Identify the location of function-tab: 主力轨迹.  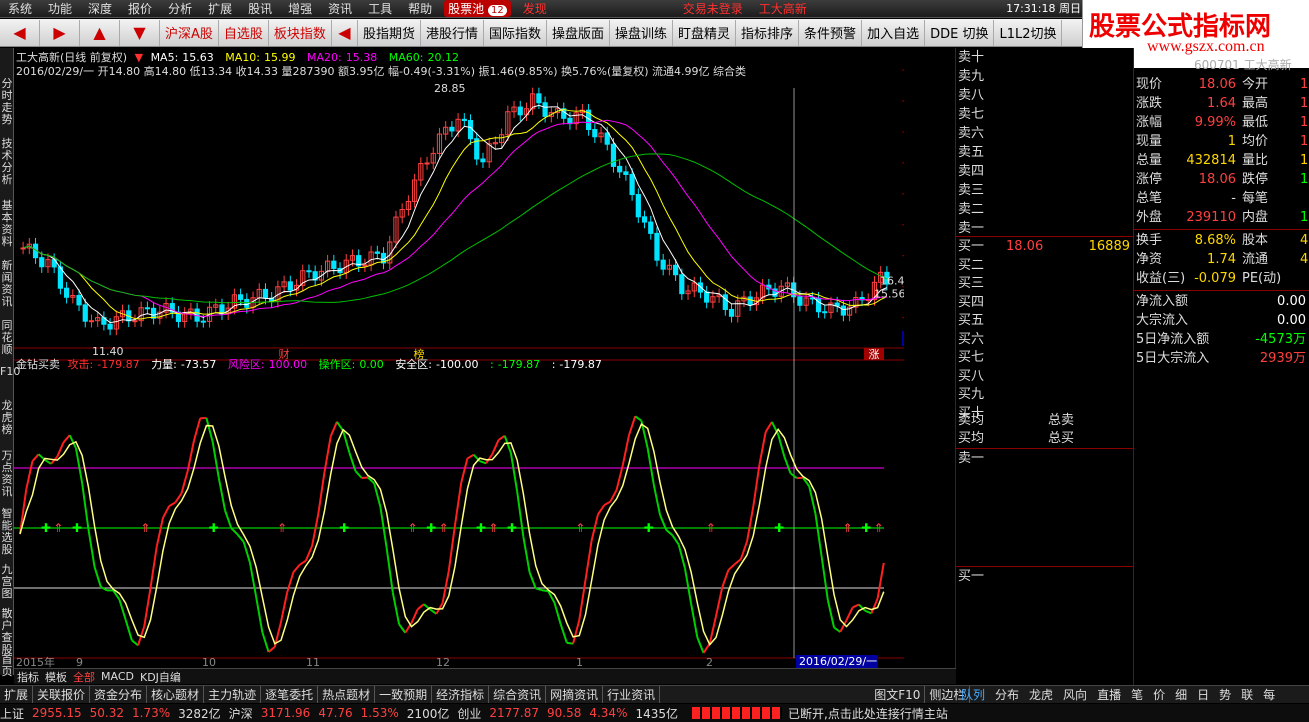
(233, 694).